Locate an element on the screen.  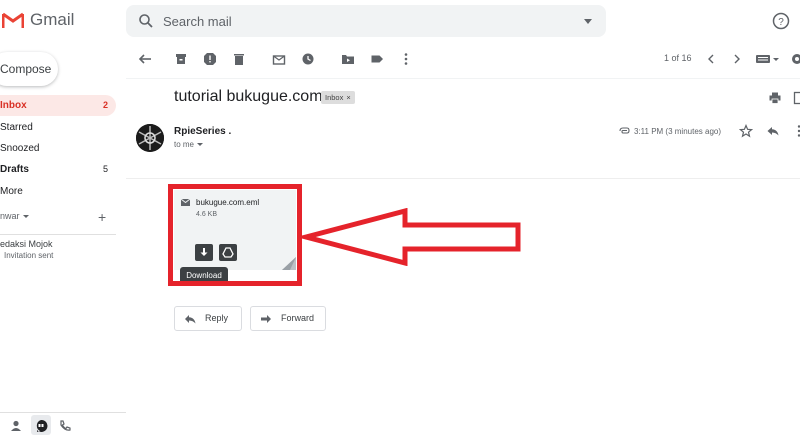
inbox-label-chip: Inbox × is located at coordinates (338, 97).